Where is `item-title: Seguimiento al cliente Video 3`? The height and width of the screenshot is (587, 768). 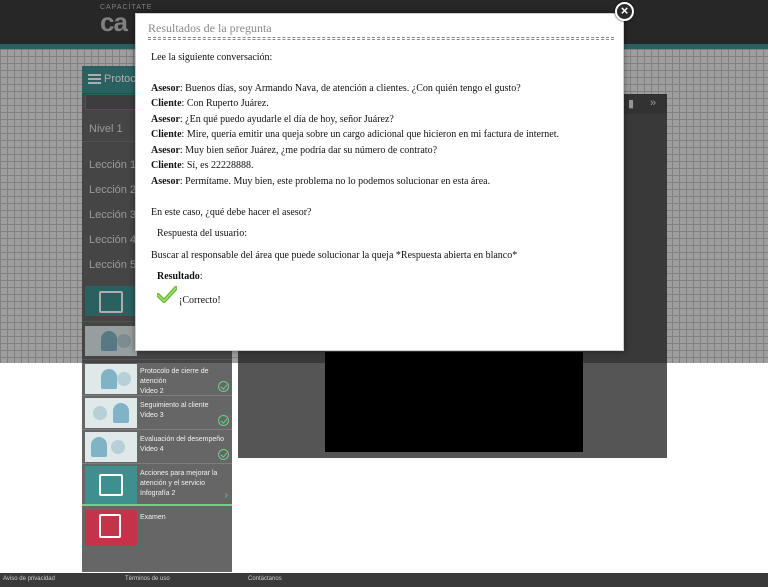 item-title: Seguimiento al cliente Video 3 is located at coordinates (174, 410).